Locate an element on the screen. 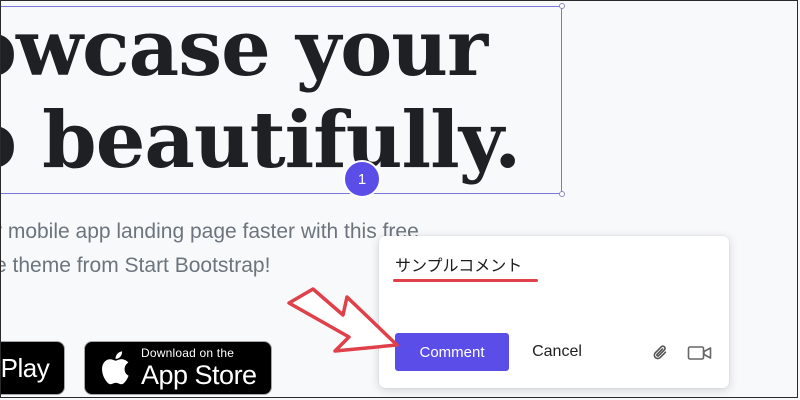  video-camera-icon is located at coordinates (700, 353).